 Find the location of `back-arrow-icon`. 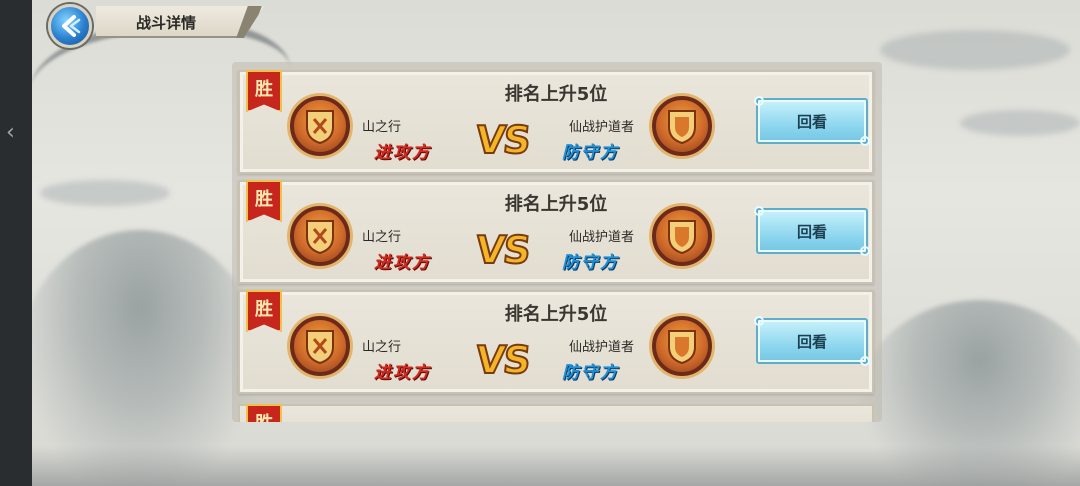

back-arrow-icon is located at coordinates (71, 26).